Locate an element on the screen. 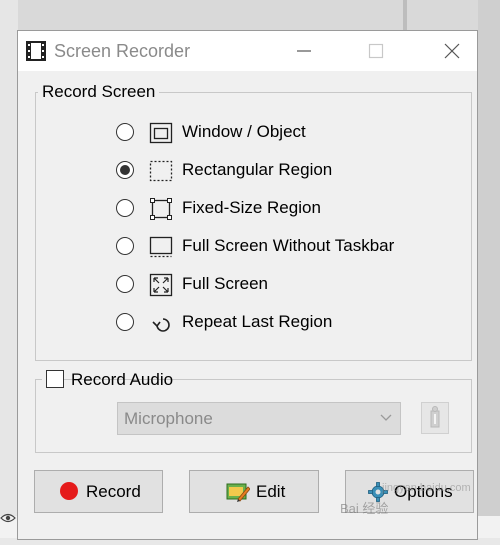 This screenshot has height=545, width=500. watermark: jingyan.baidu.com Bai 经验 is located at coordinates (410, 493).